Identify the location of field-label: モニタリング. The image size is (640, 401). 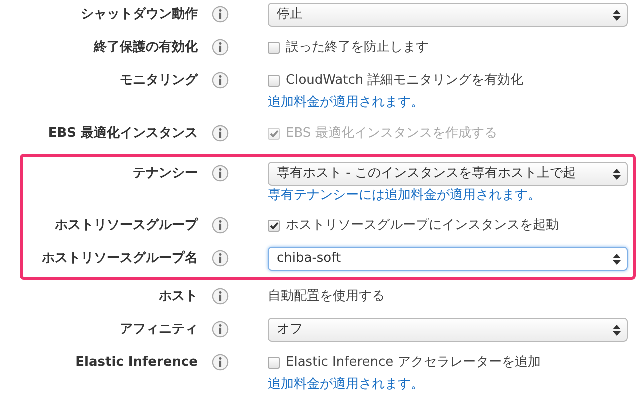
(159, 81).